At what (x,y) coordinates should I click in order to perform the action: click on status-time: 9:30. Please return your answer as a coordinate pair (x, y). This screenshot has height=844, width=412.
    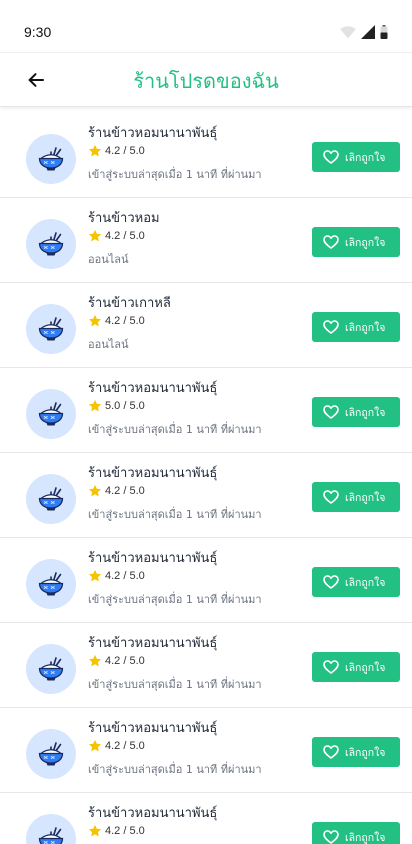
    Looking at the image, I should click on (38, 32).